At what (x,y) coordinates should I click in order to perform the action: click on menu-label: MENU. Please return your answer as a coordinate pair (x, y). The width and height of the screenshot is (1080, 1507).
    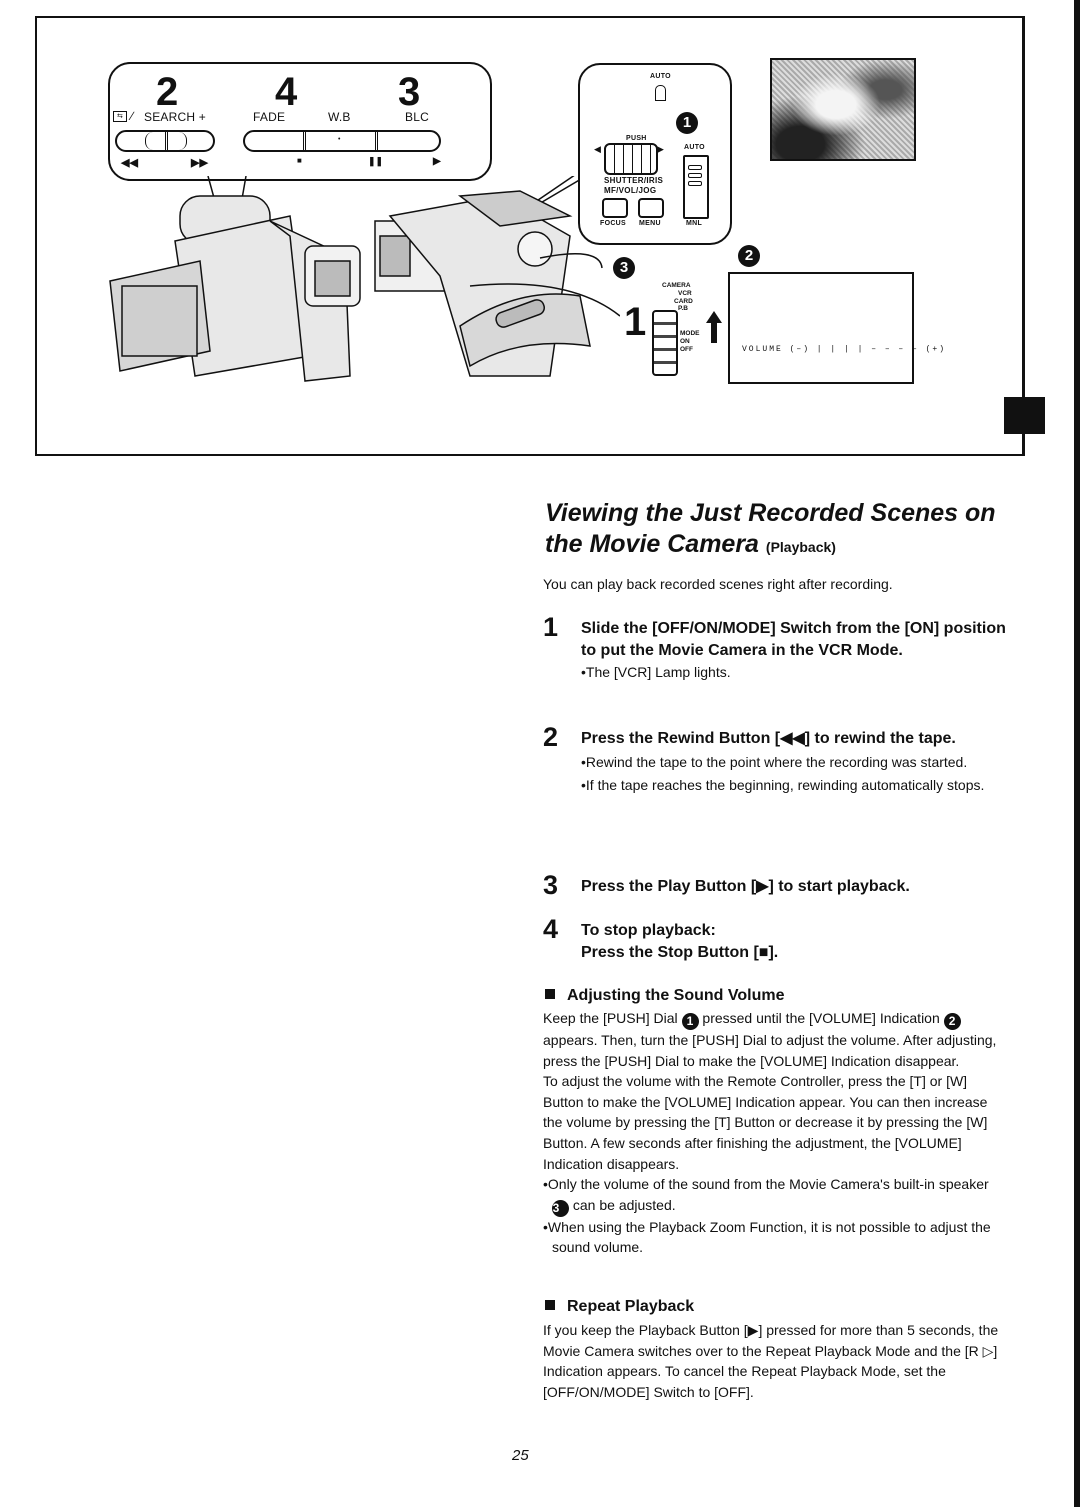
    Looking at the image, I should click on (650, 223).